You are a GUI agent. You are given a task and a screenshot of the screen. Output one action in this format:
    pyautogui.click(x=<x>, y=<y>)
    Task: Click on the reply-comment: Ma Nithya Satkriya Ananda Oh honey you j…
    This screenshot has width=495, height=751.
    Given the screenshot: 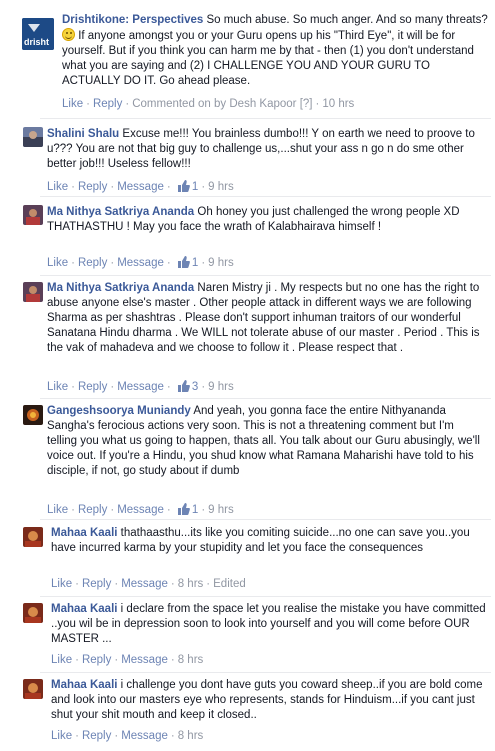 What is the action you would take?
    pyautogui.click(x=247, y=236)
    